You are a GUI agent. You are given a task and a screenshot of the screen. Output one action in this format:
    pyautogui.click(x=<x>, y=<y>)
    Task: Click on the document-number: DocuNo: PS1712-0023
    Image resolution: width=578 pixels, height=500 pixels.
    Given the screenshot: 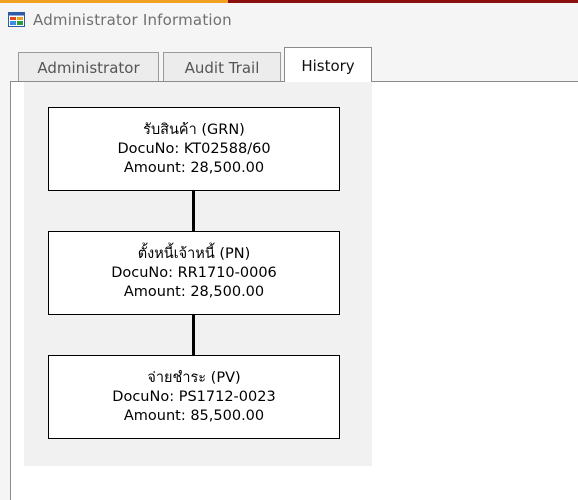 What is the action you would take?
    pyautogui.click(x=194, y=396)
    